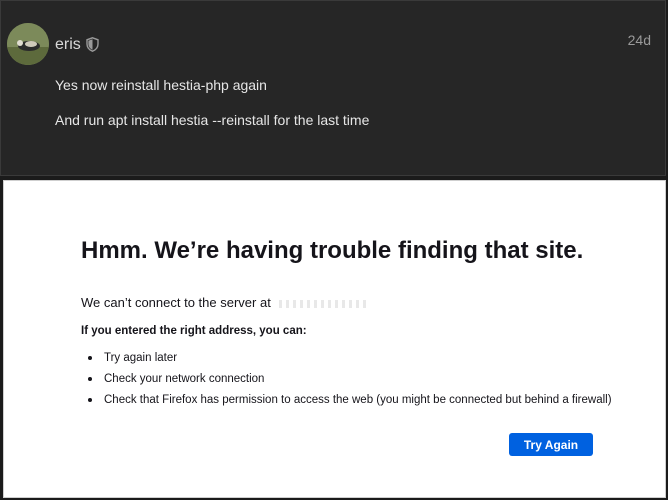  I want to click on redacted-server-address, so click(323, 303).